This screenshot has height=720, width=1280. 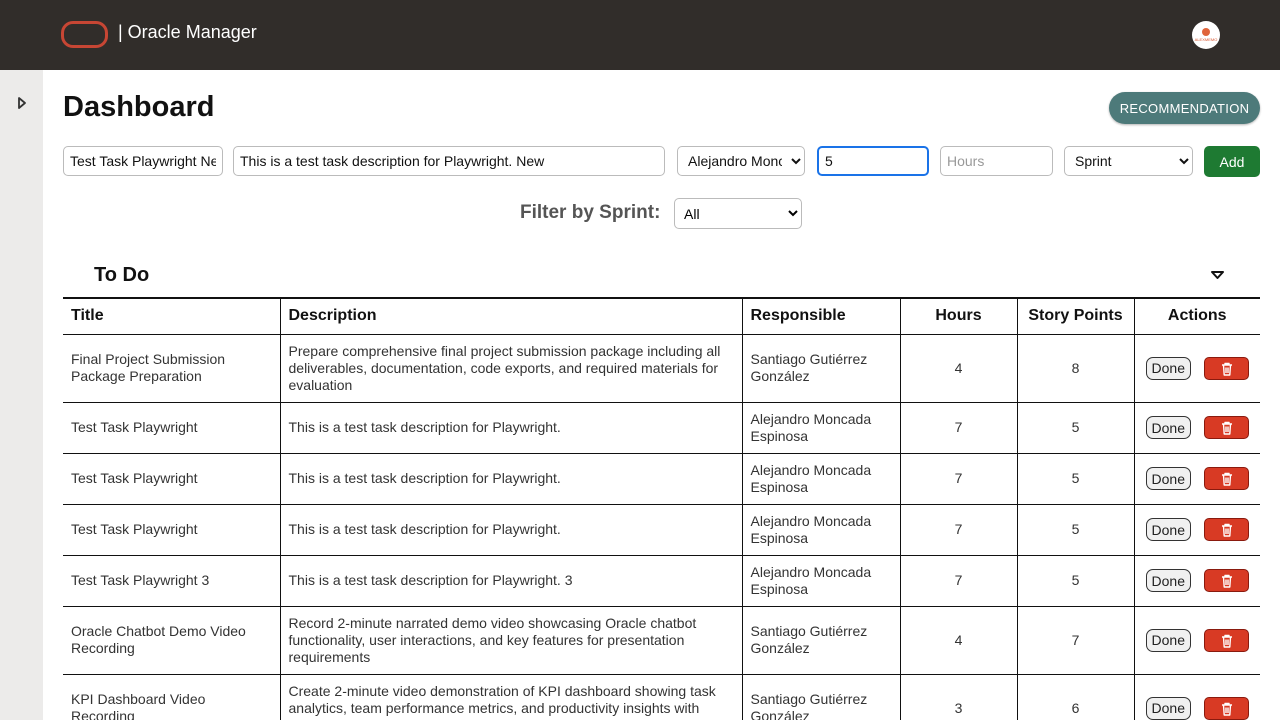 I want to click on avatar-logo-text: ALEXMEMO, so click(x=1206, y=39).